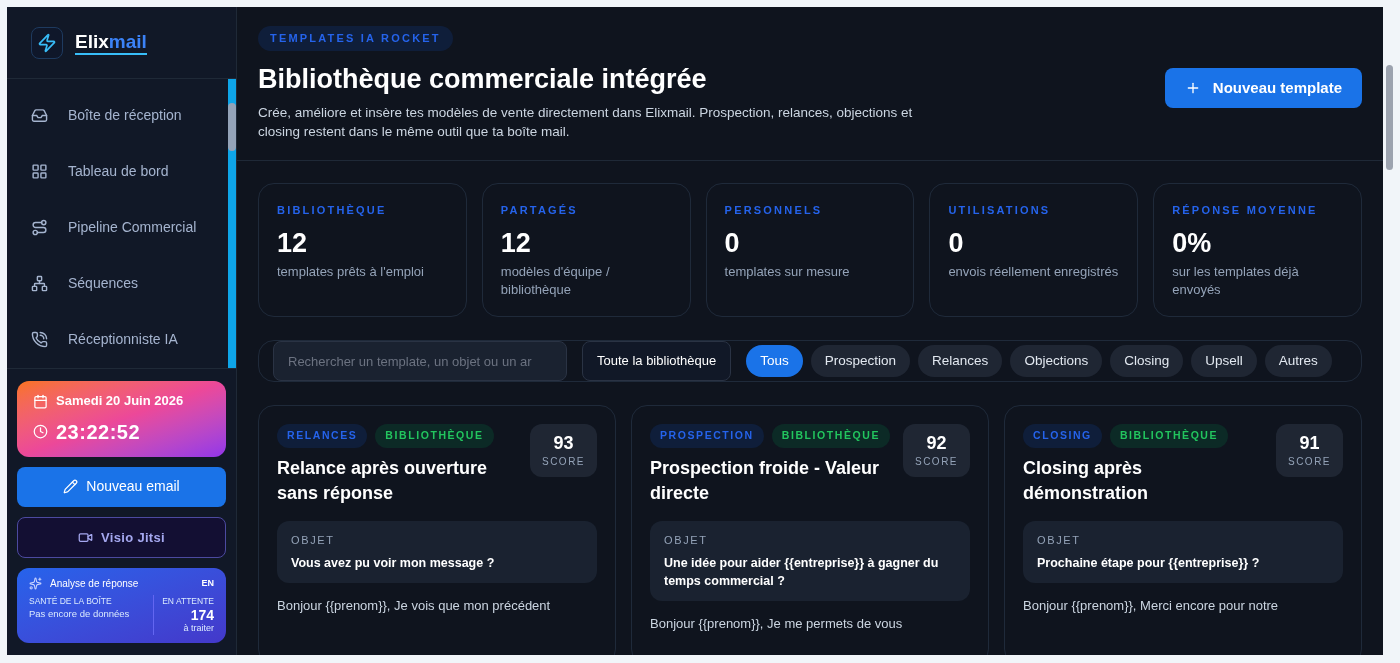 The height and width of the screenshot is (663, 1400). Describe the element at coordinates (777, 624) in the screenshot. I see `template-body: Bonjour {{prenom}}, Je me permets de vous` at that location.